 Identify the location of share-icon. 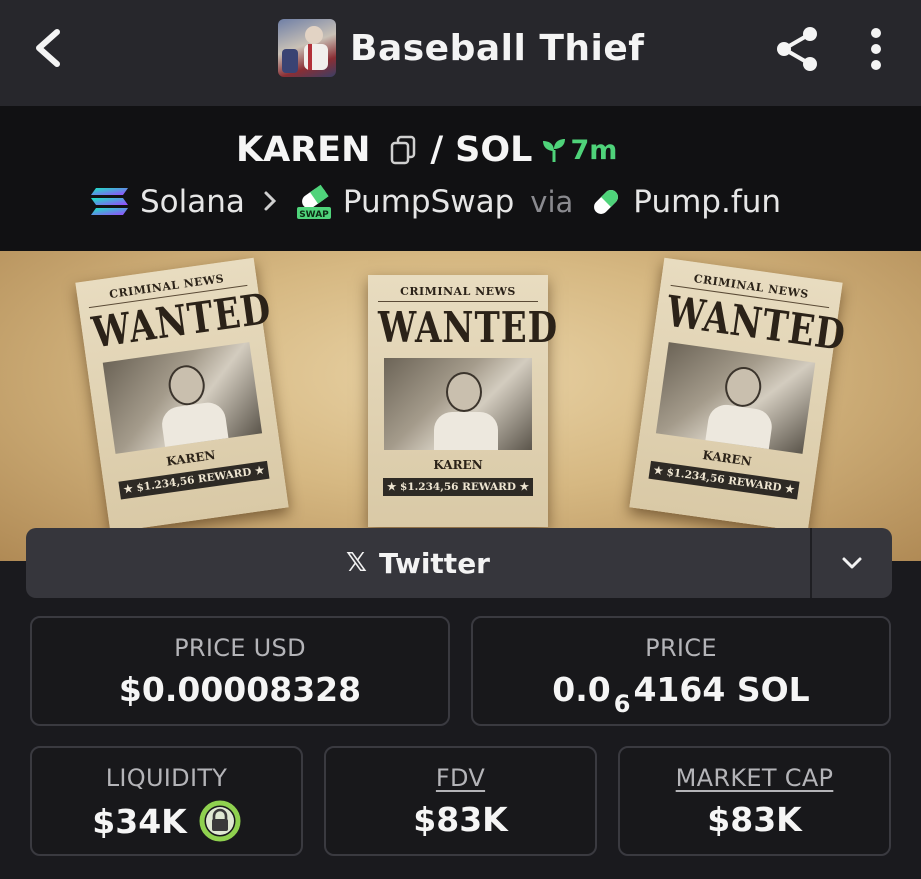
(797, 49).